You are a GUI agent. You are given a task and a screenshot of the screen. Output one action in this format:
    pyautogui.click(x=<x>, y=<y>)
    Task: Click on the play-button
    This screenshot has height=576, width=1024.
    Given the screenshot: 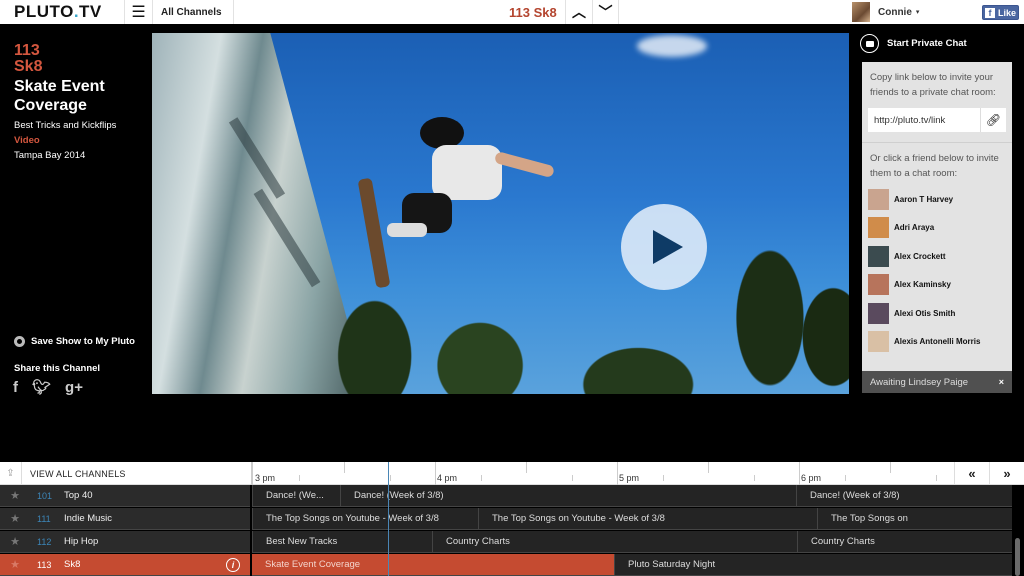 What is the action you would take?
    pyautogui.click(x=664, y=247)
    